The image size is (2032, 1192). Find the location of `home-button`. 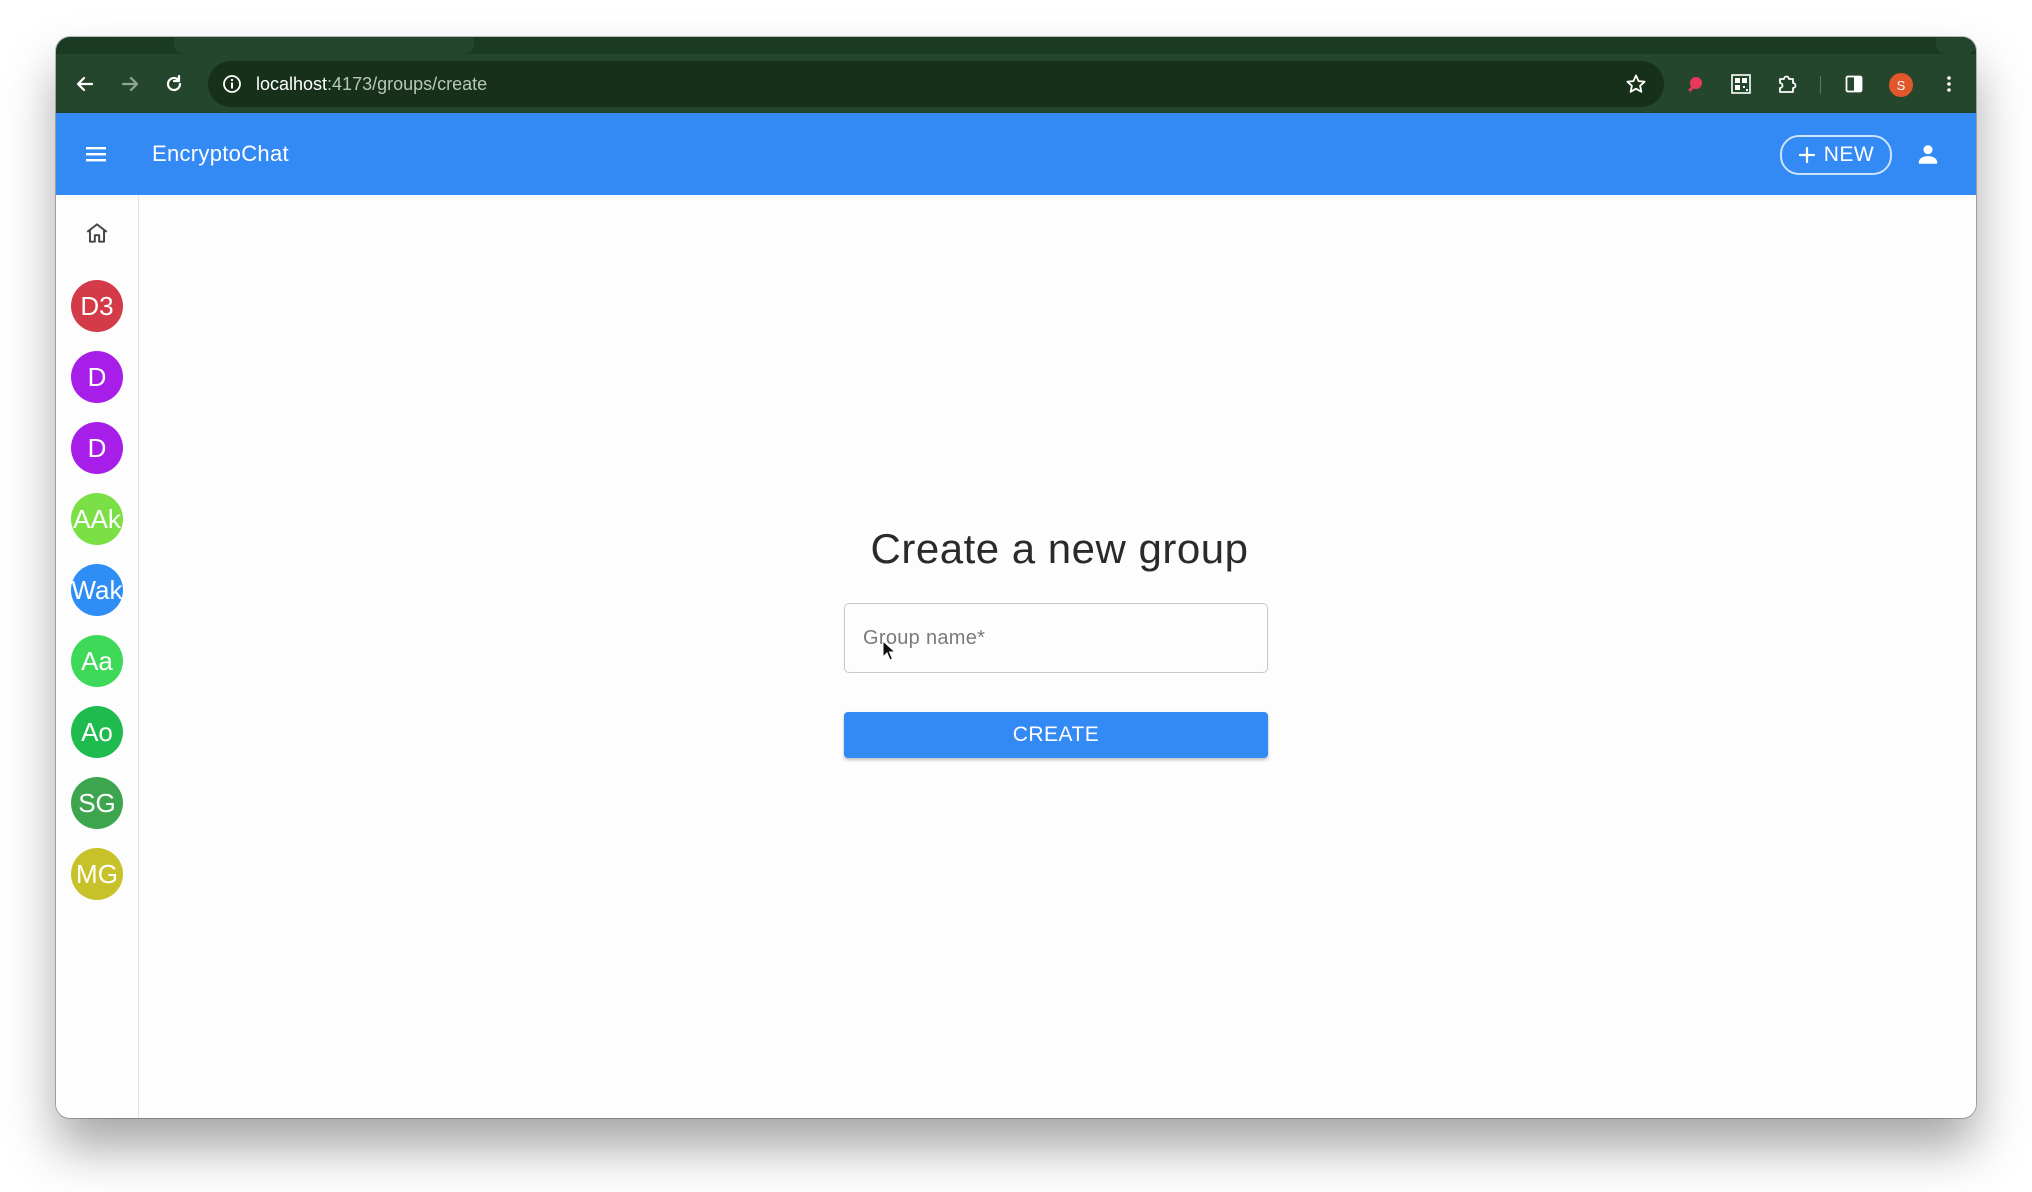

home-button is located at coordinates (97, 233).